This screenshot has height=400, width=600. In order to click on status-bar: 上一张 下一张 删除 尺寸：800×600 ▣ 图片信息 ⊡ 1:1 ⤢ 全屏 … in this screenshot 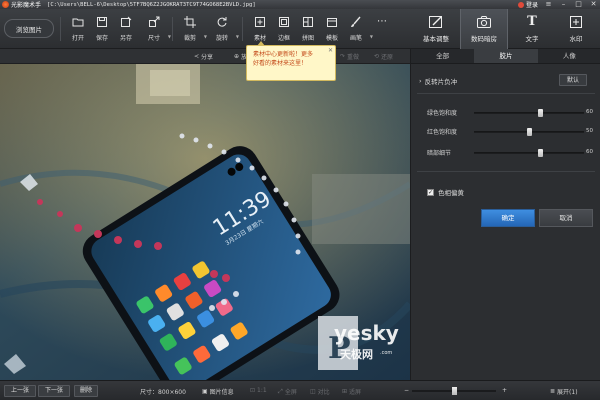, I will do `click(300, 390)`.